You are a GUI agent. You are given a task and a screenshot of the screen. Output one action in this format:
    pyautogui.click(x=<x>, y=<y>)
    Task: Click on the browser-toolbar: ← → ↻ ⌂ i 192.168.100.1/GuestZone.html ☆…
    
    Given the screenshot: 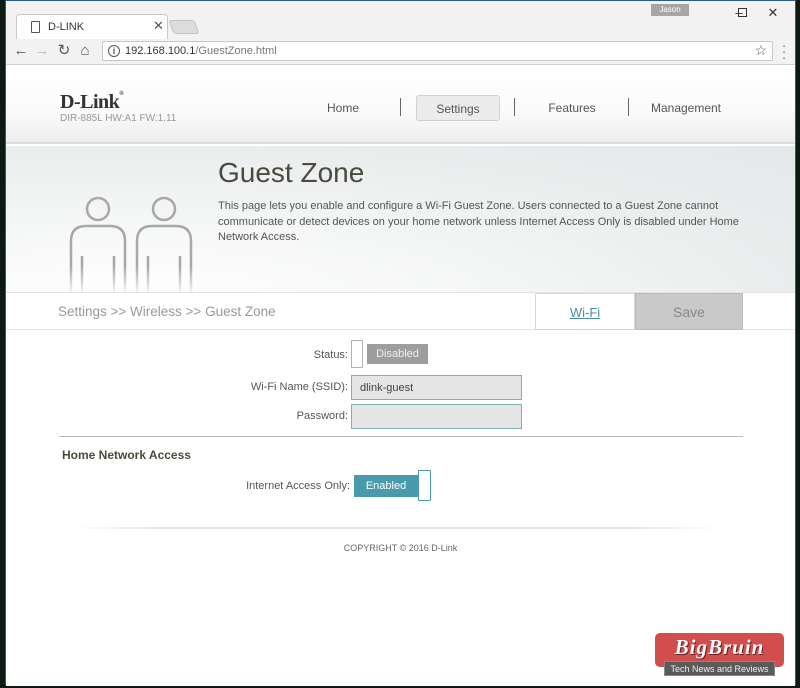 What is the action you would take?
    pyautogui.click(x=400, y=52)
    